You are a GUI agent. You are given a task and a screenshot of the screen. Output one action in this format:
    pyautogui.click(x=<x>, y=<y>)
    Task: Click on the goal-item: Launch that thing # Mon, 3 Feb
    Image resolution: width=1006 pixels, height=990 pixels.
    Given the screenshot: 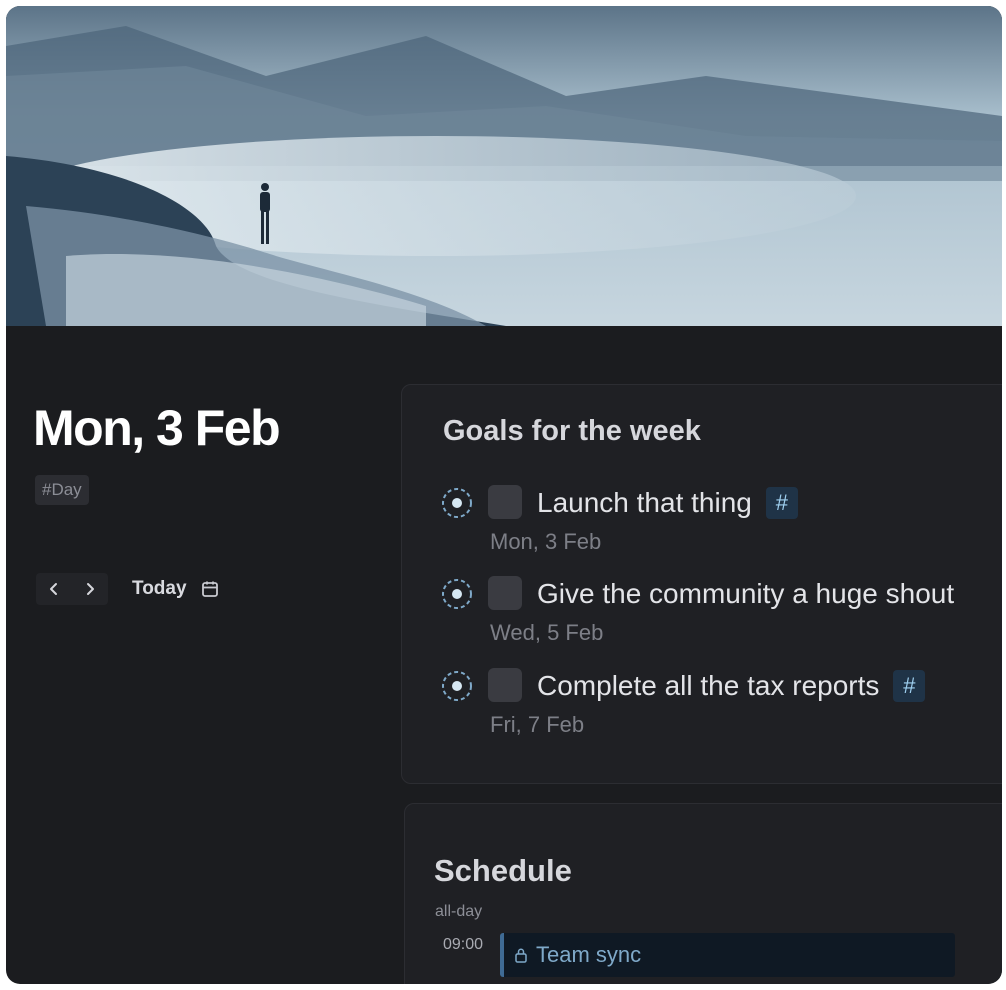 What is the action you would take?
    pyautogui.click(x=702, y=523)
    